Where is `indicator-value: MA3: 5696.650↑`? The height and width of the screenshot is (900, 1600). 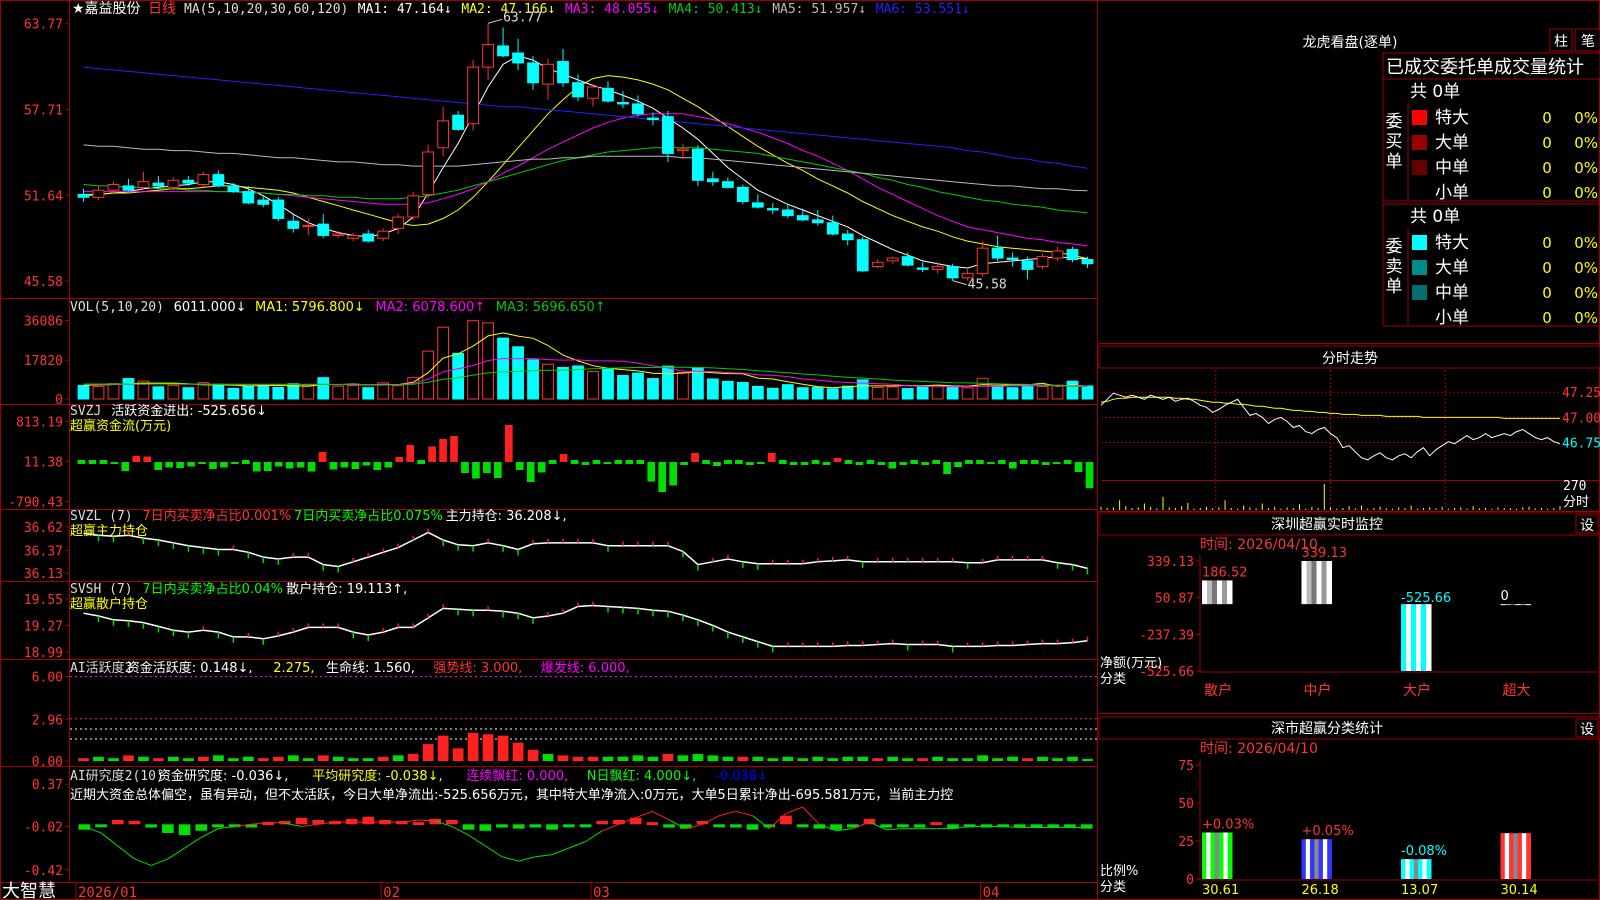 indicator-value: MA3: 5696.650↑ is located at coordinates (551, 307).